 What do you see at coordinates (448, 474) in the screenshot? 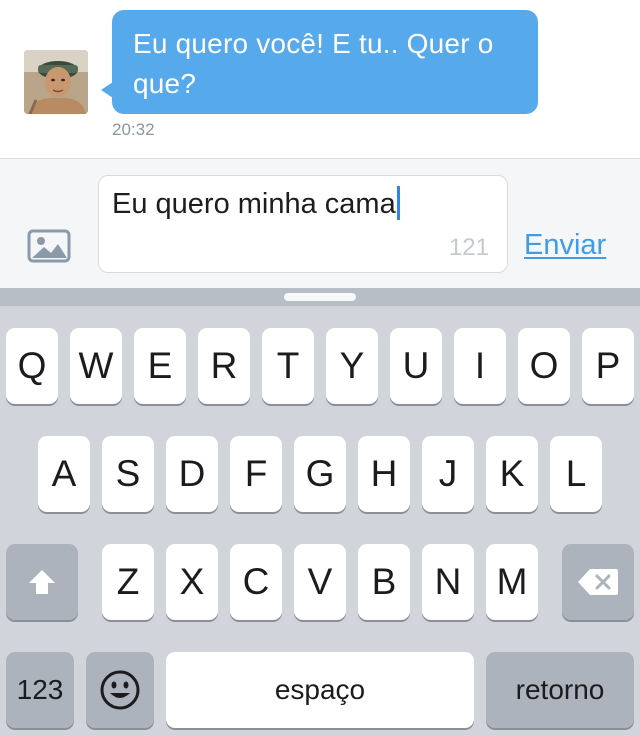
I see `key-j: J` at bounding box center [448, 474].